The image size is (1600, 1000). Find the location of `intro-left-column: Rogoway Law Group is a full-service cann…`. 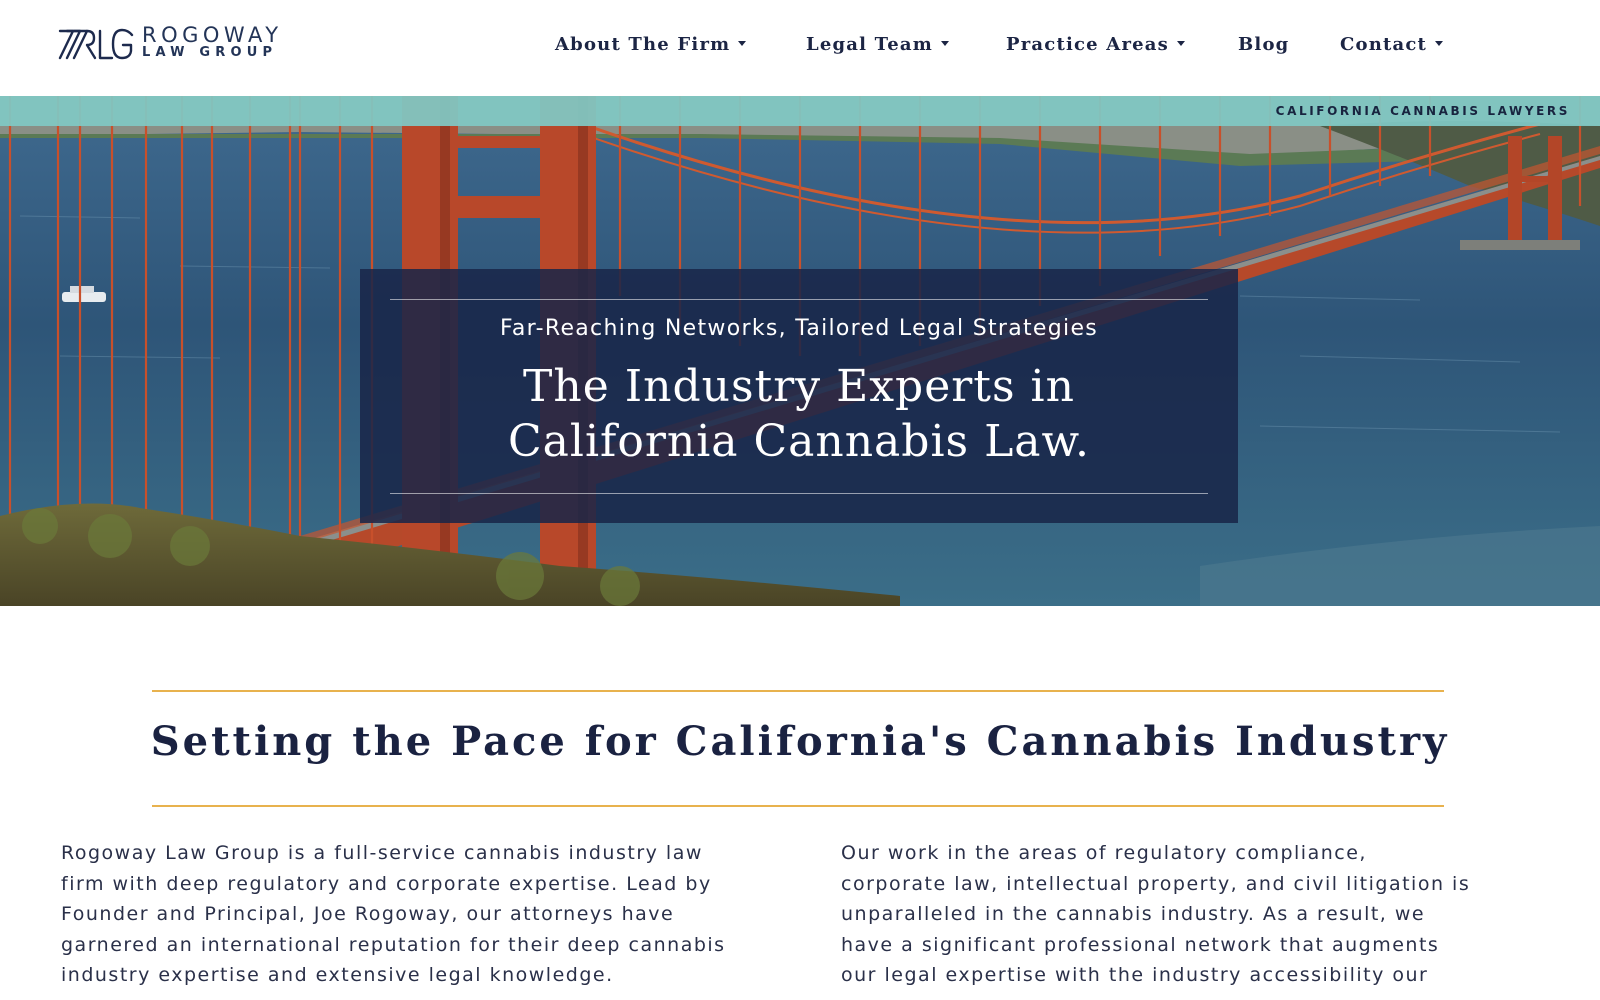

intro-left-column: Rogoway Law Group is a full-service cann… is located at coordinates (411, 914).